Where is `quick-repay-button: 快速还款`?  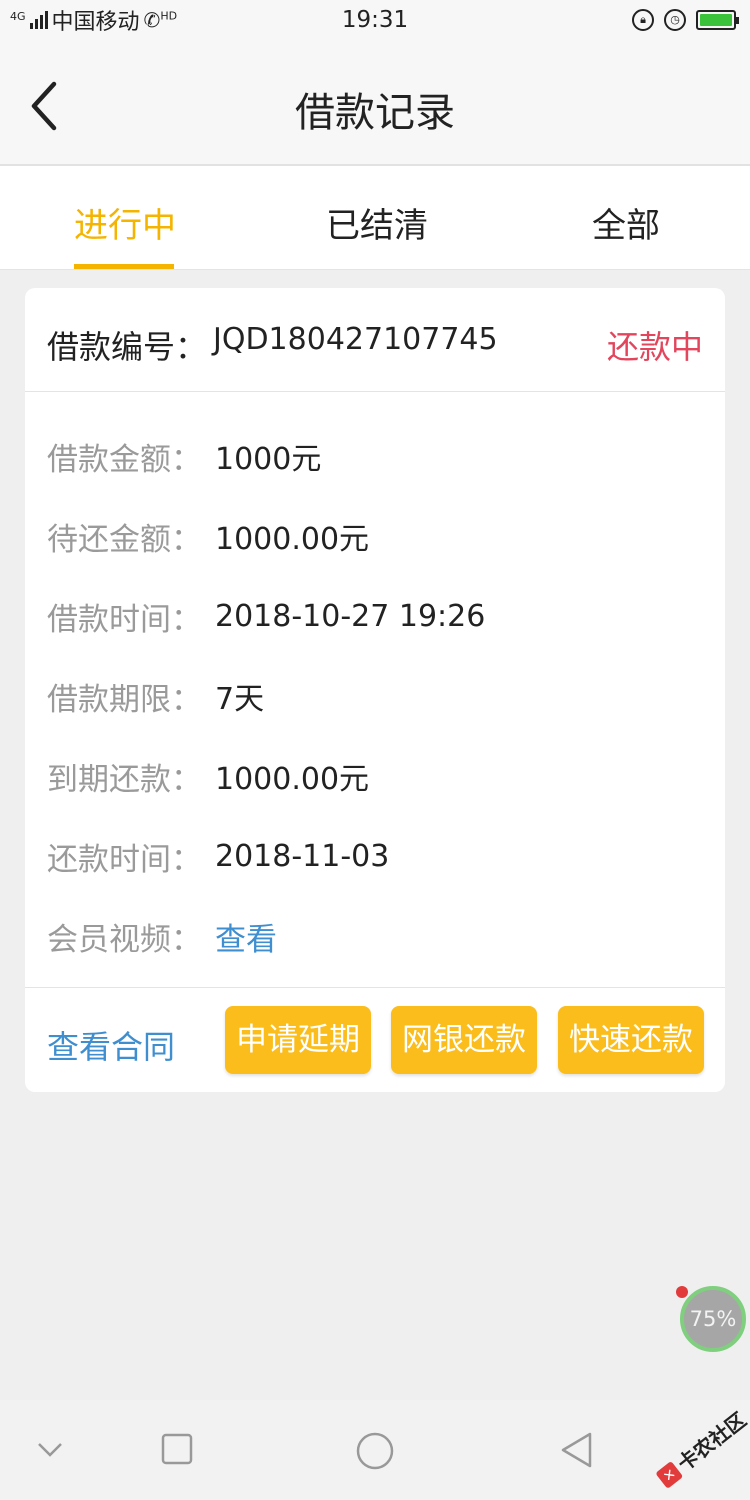
quick-repay-button: 快速还款 is located at coordinates (631, 1040).